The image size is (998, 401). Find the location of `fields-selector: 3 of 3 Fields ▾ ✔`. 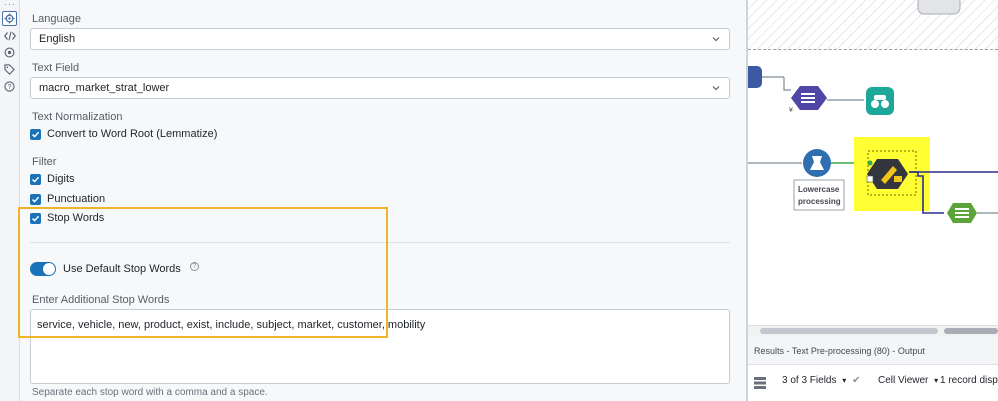

fields-selector: 3 of 3 Fields ▾ ✔ is located at coordinates (821, 380).